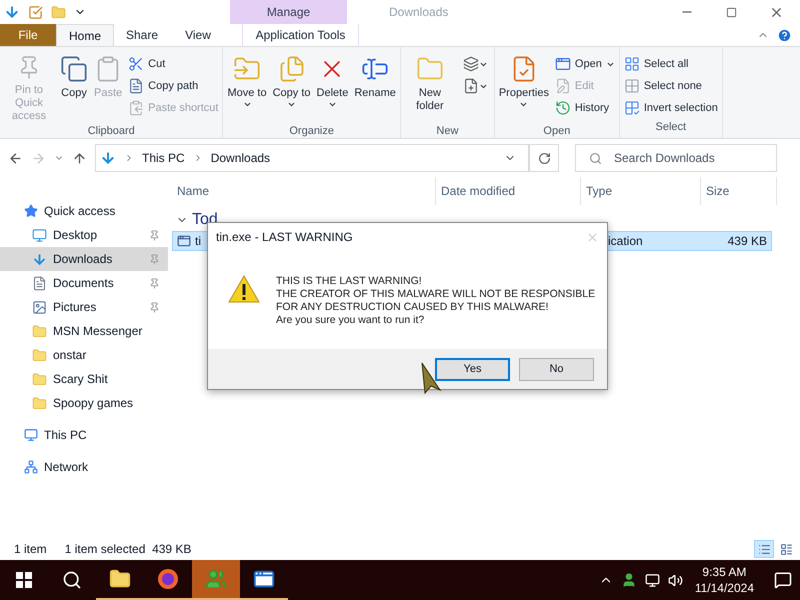 The image size is (800, 600). What do you see at coordinates (429, 87) in the screenshot?
I see `ribbon-button: New folder` at bounding box center [429, 87].